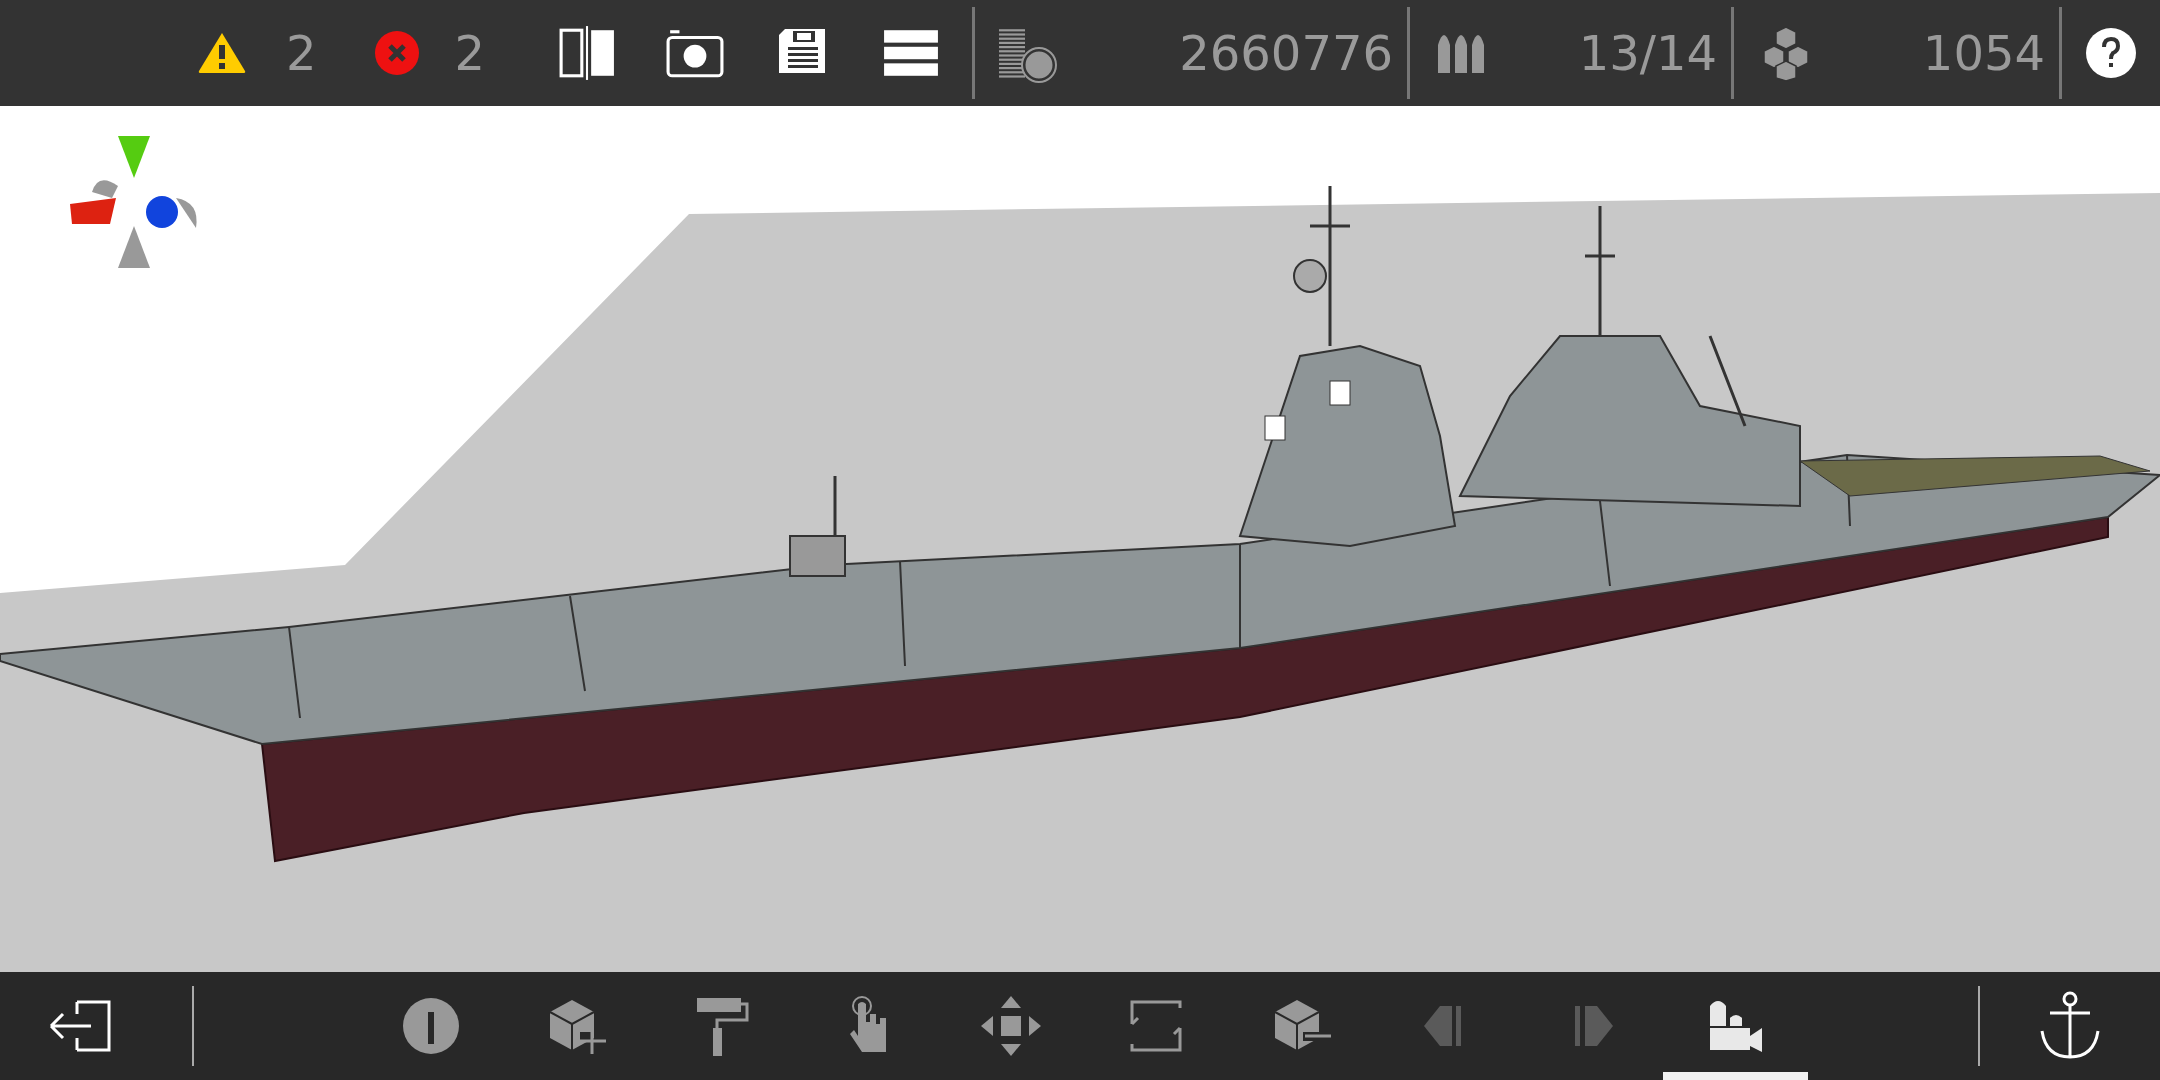  Describe the element at coordinates (396, 53) in the screenshot. I see `error-icon` at that location.